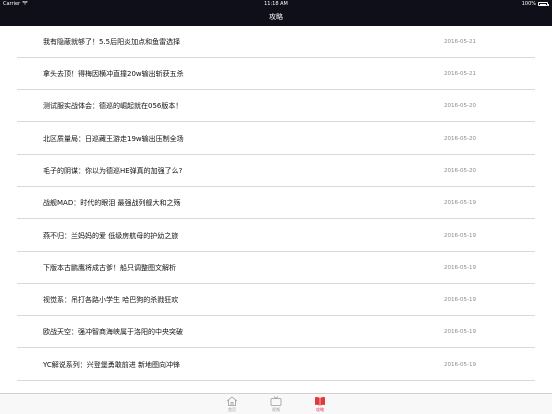  Describe the element at coordinates (232, 401) in the screenshot. I see `home-icon` at that location.